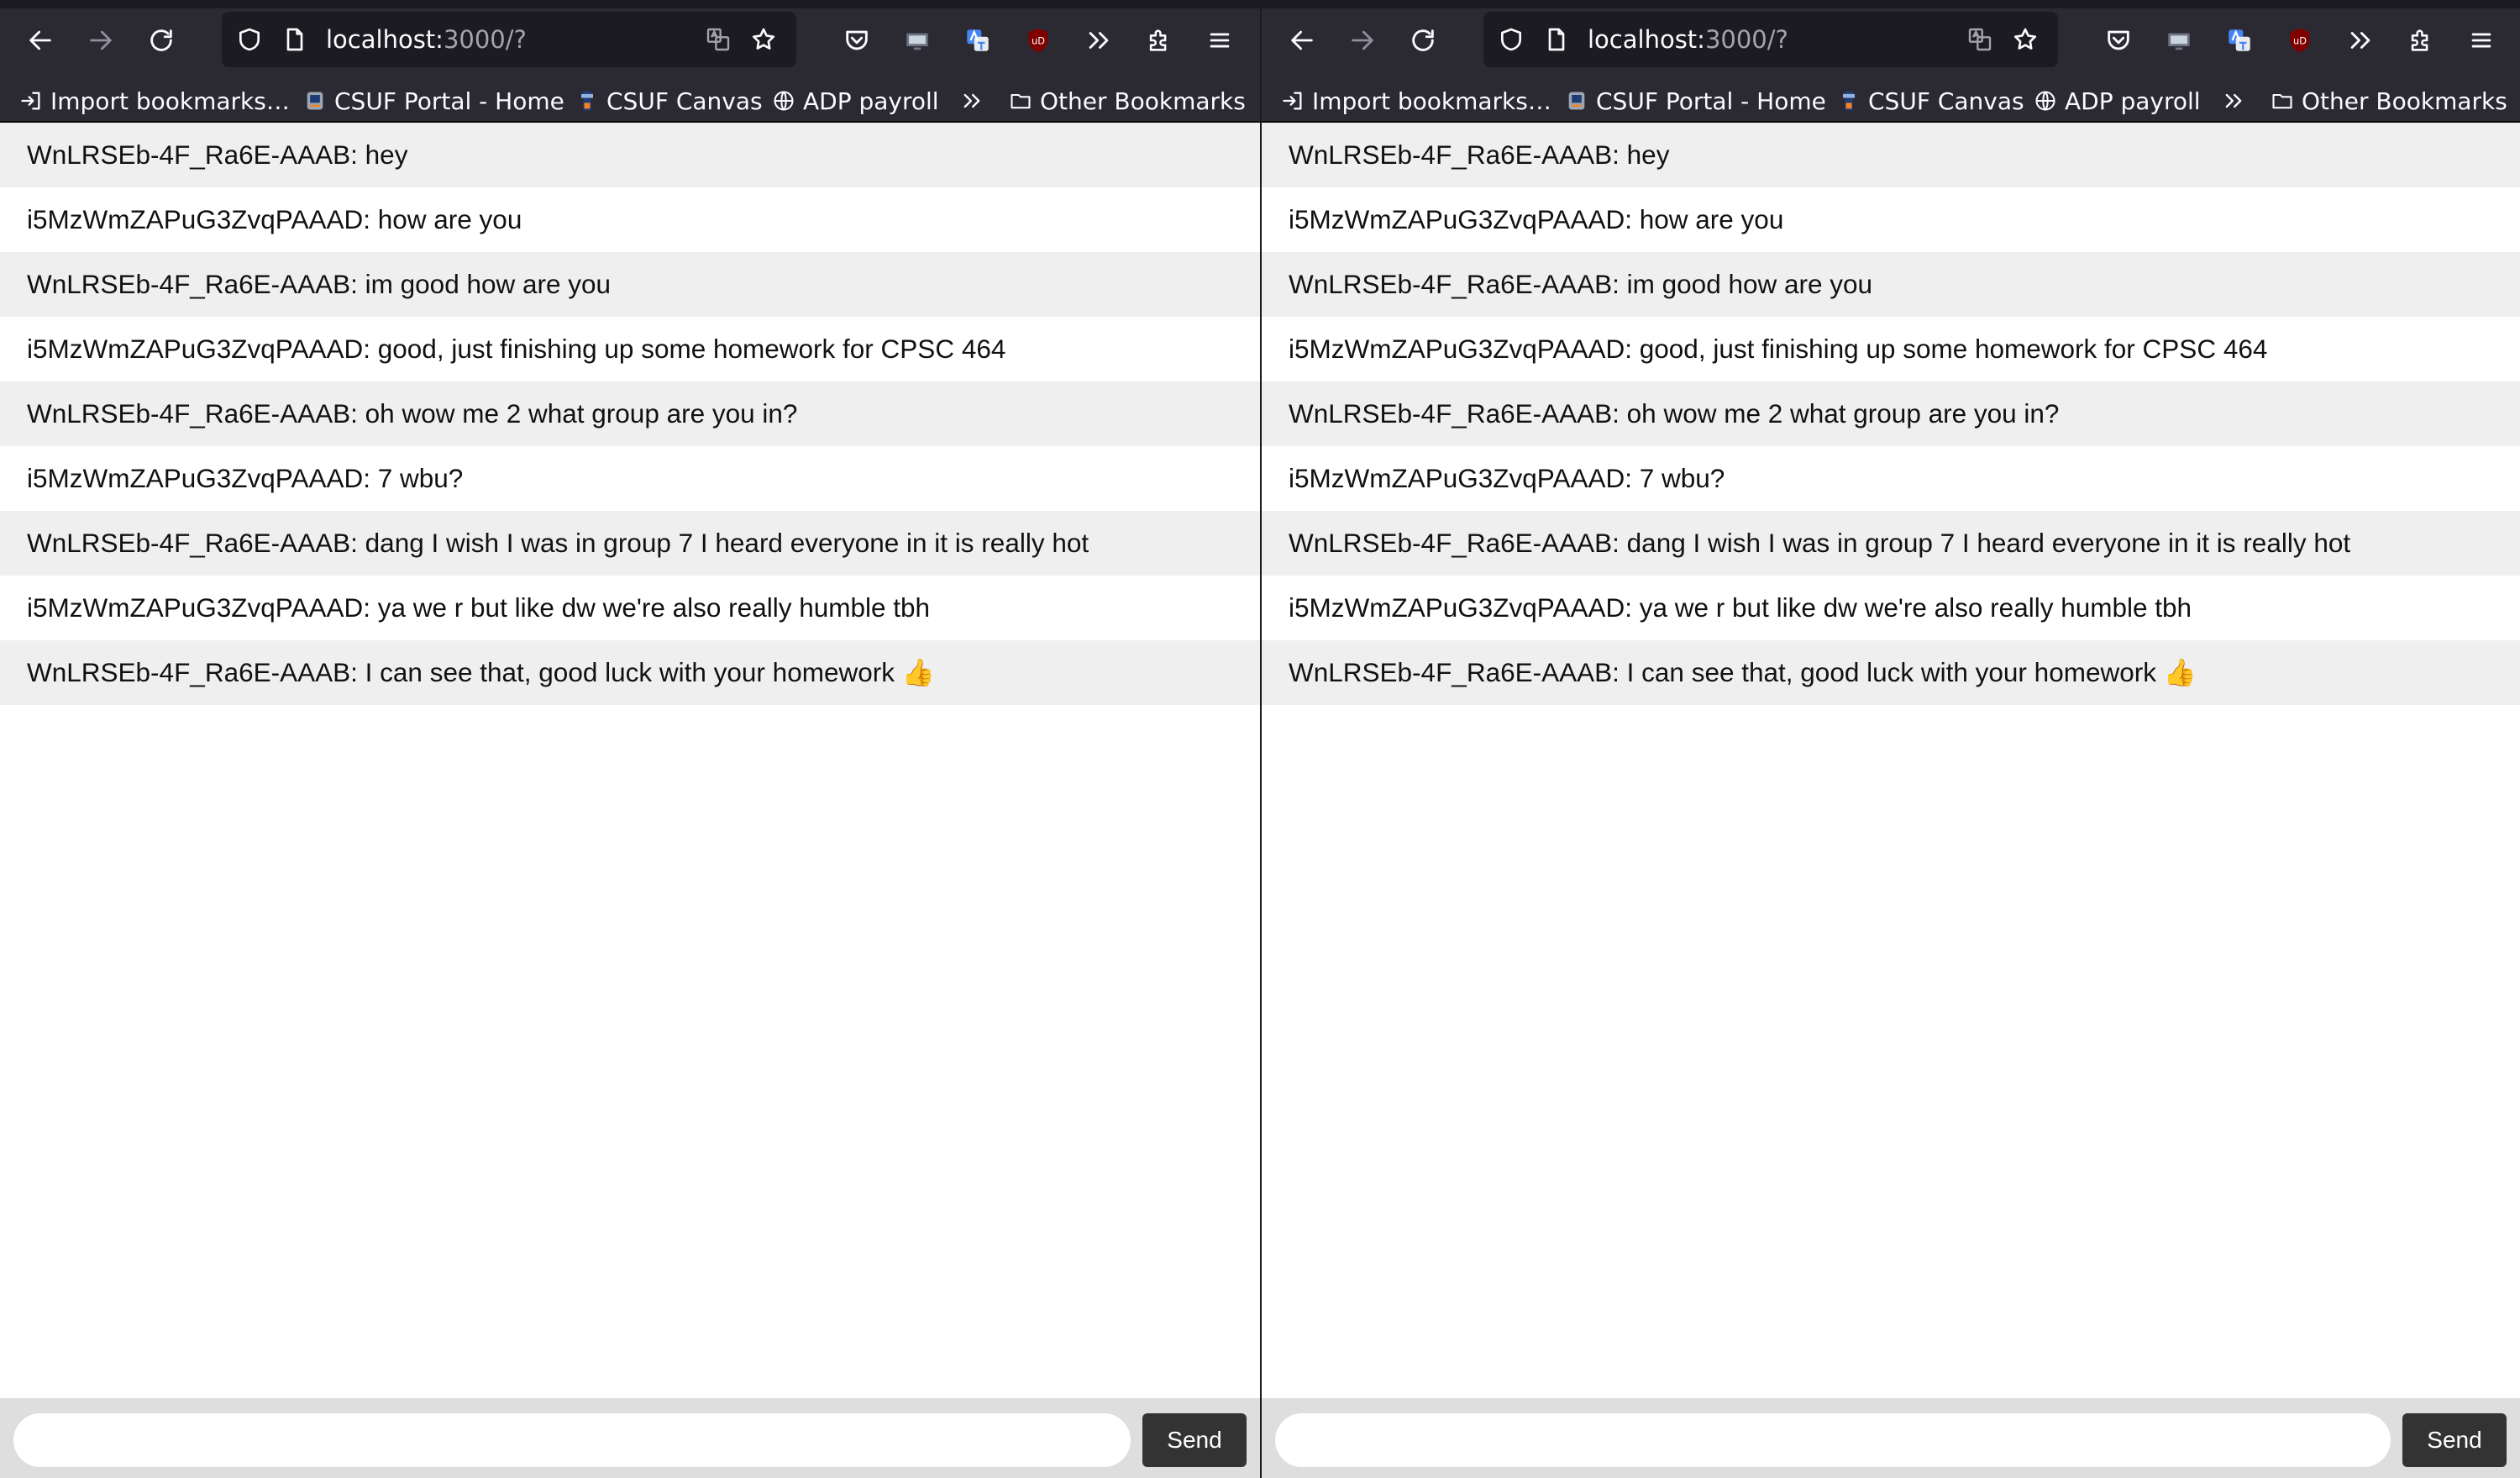 Image resolution: width=2520 pixels, height=1478 pixels. I want to click on screen-capture-icon, so click(917, 42).